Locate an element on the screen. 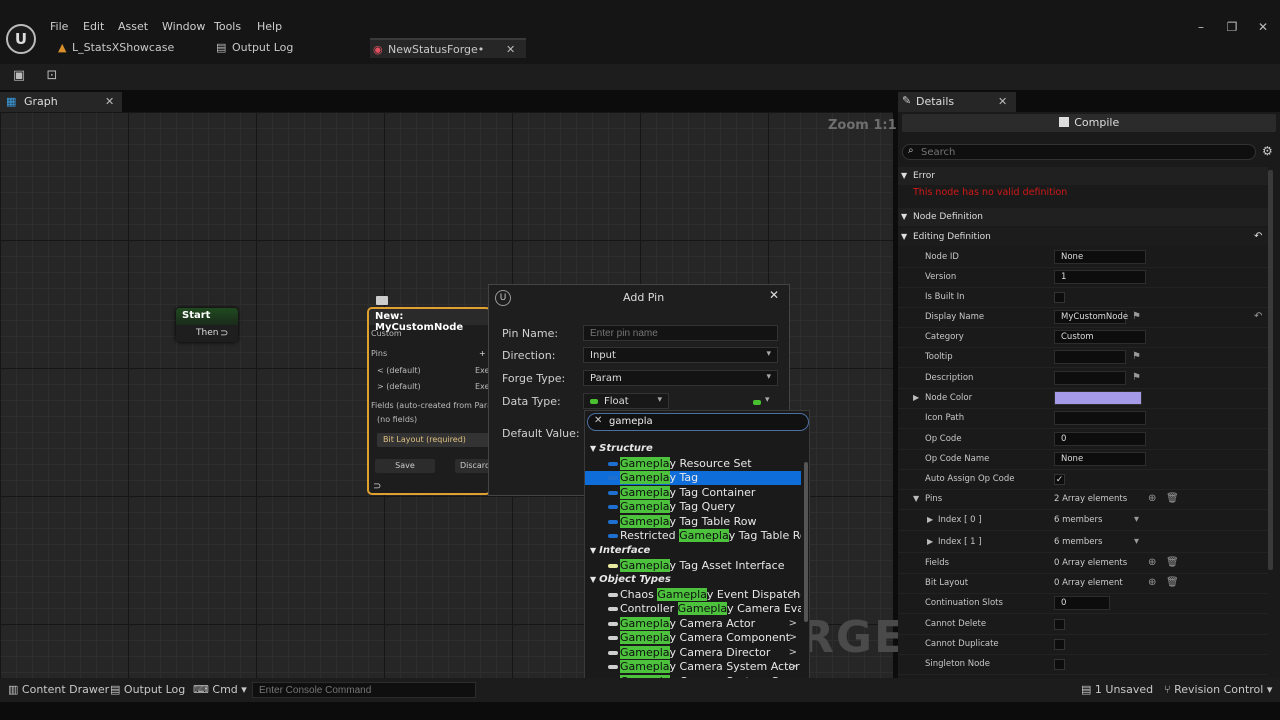  close-dialog-icon: ✕ is located at coordinates (774, 295).